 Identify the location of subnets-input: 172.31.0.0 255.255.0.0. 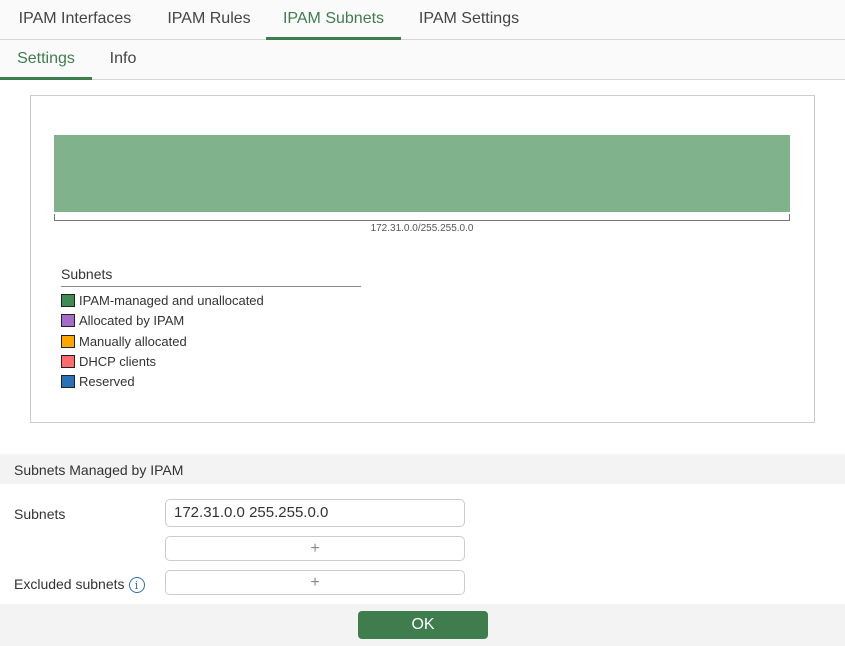
(315, 513).